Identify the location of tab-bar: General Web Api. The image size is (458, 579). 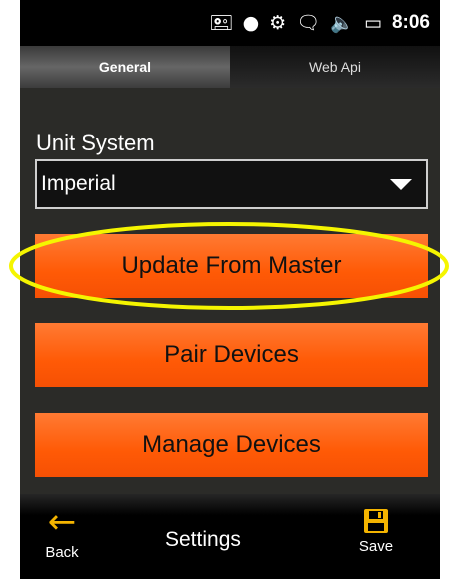
(230, 67).